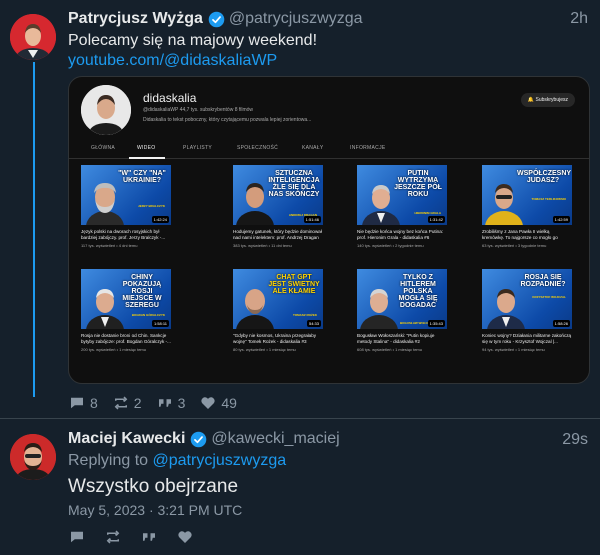  I want to click on tweet-header: Maciej Kawecki @kawecki_maciej, so click(204, 439).